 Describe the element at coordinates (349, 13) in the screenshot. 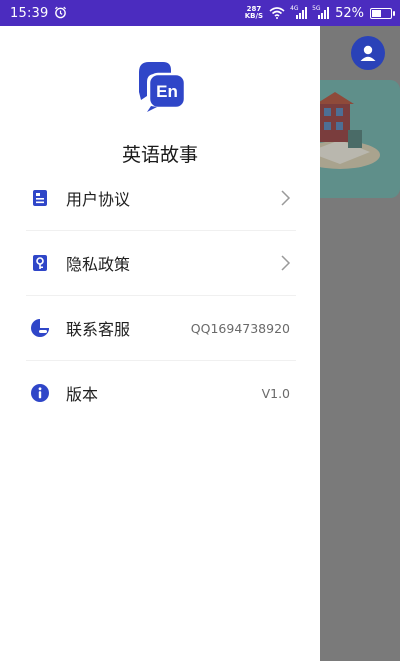

I see `battery-percent: 52%` at that location.